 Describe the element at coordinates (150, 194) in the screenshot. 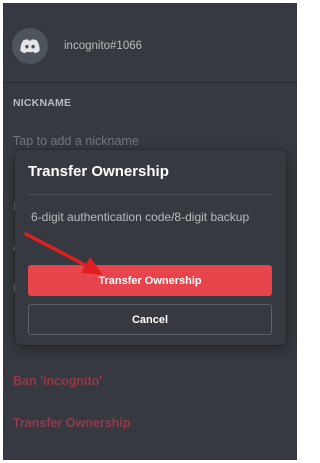

I see `dialog-divider` at that location.